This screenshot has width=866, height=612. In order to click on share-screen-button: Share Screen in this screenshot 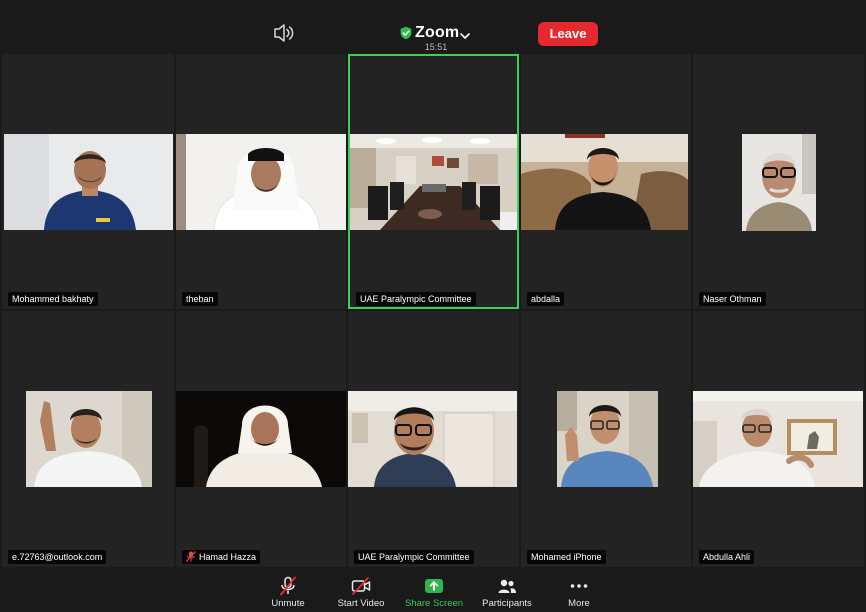, I will do `click(434, 593)`.